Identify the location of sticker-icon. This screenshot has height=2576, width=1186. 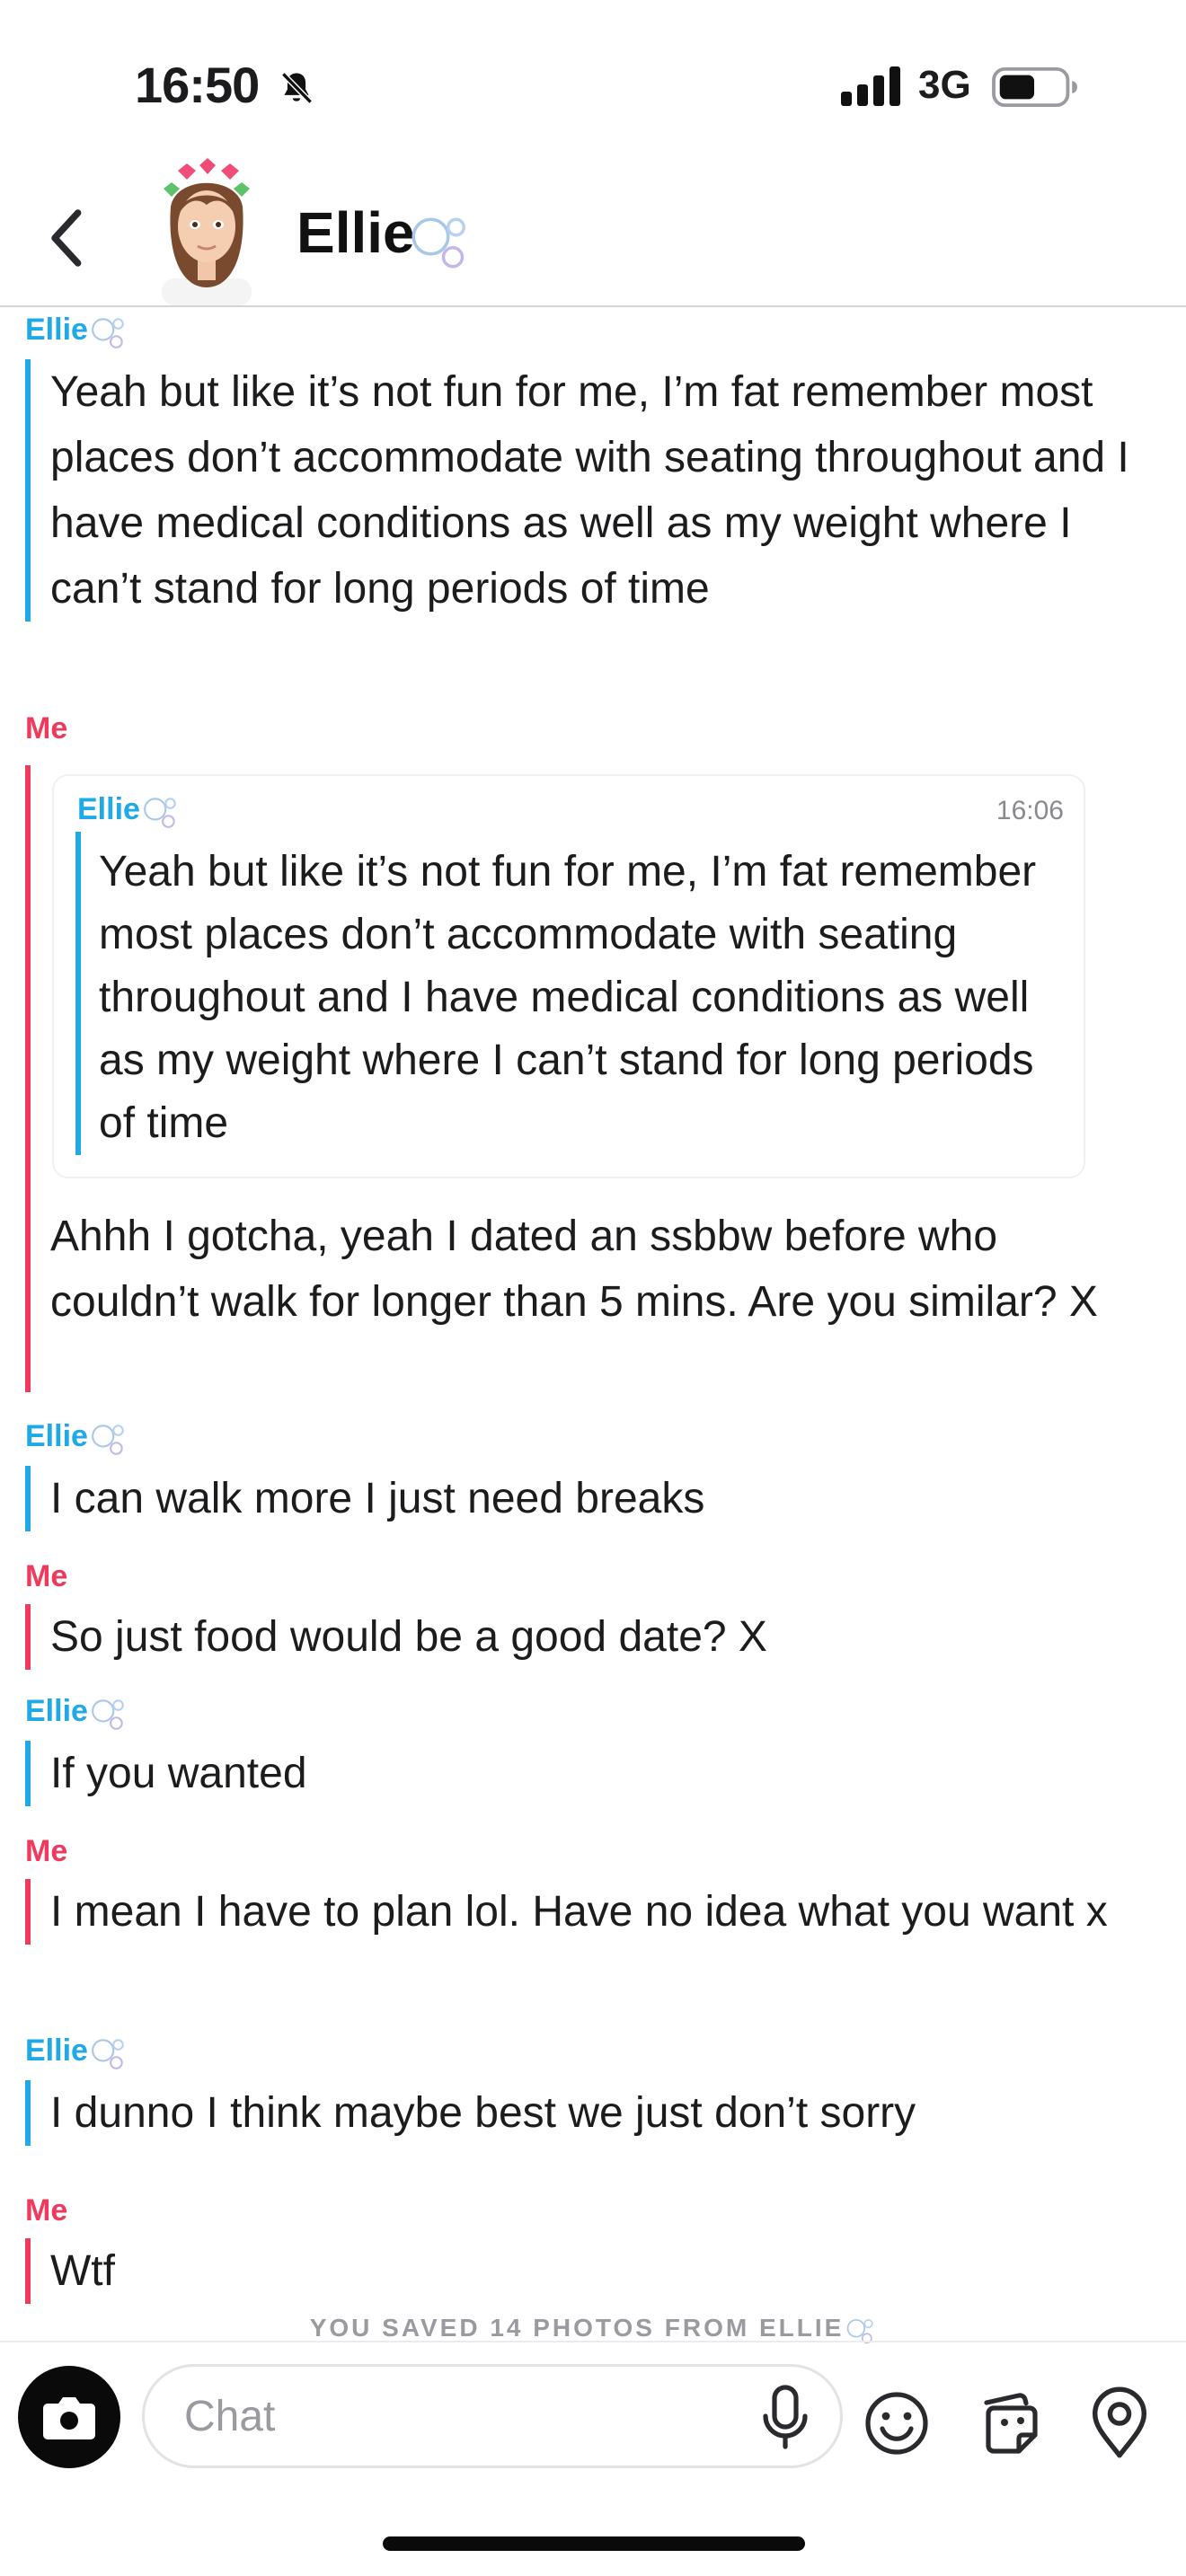
(1010, 2422).